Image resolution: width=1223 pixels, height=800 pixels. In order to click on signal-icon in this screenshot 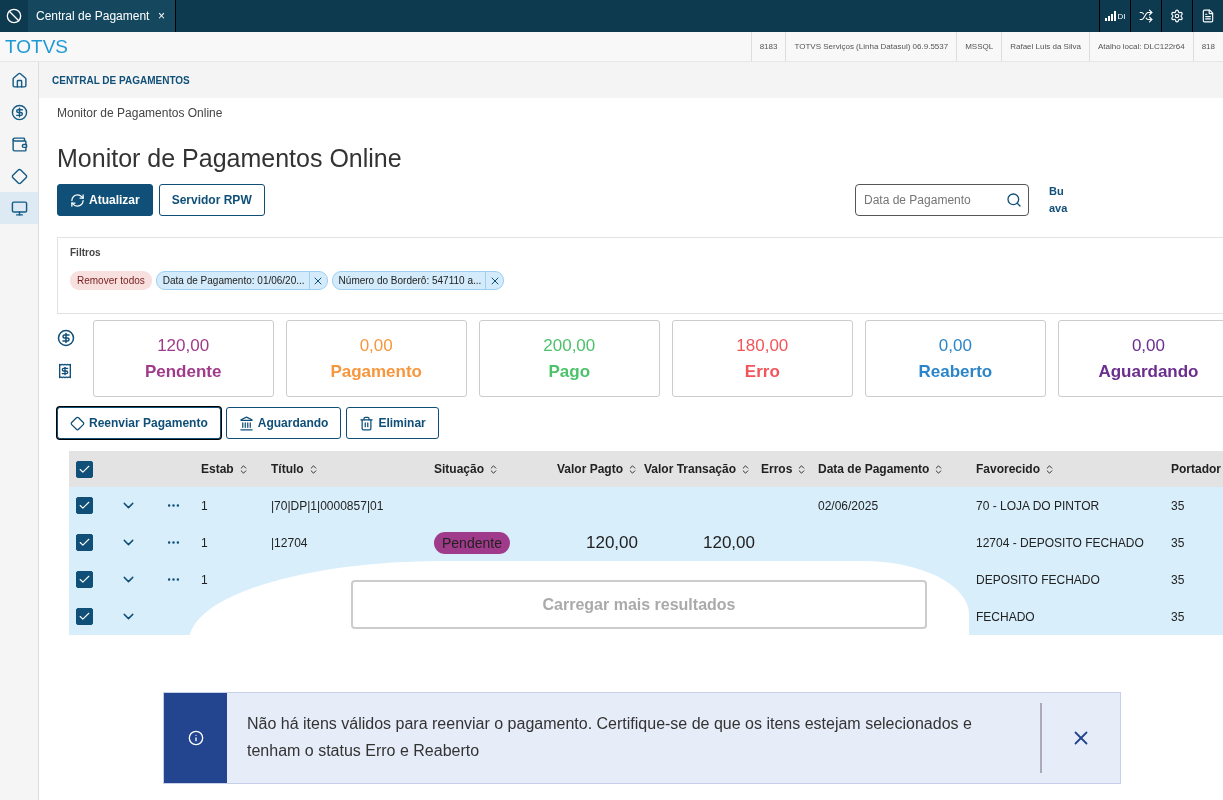, I will do `click(1110, 16)`.